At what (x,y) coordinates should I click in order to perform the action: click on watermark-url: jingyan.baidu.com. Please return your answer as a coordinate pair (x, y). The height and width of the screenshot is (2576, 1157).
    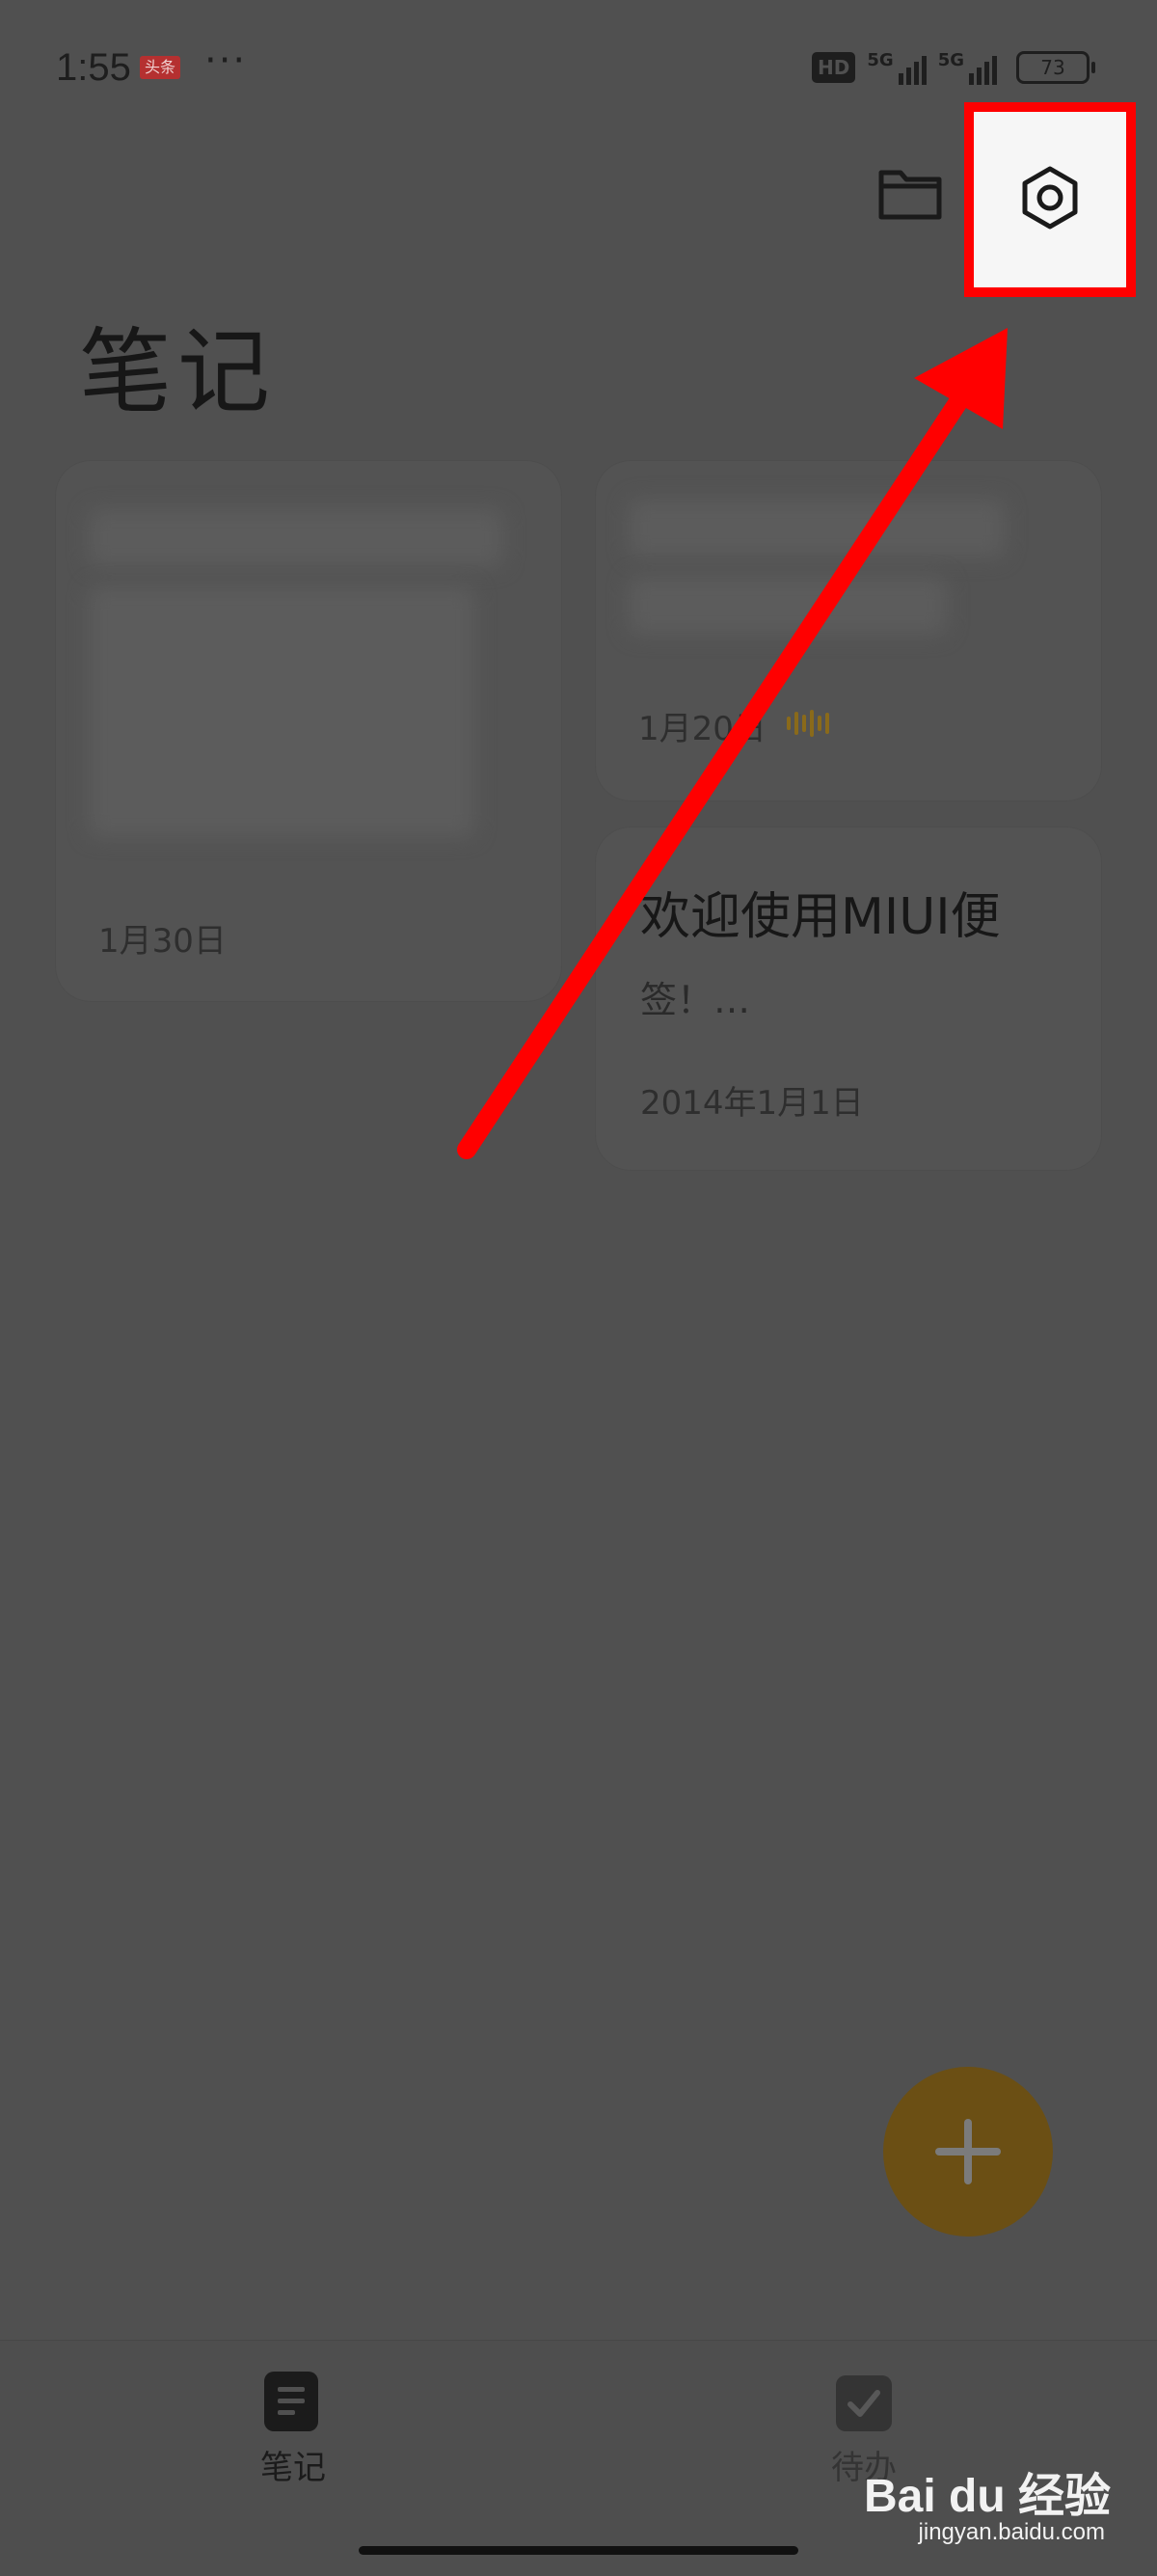
    Looking at the image, I should click on (1011, 2532).